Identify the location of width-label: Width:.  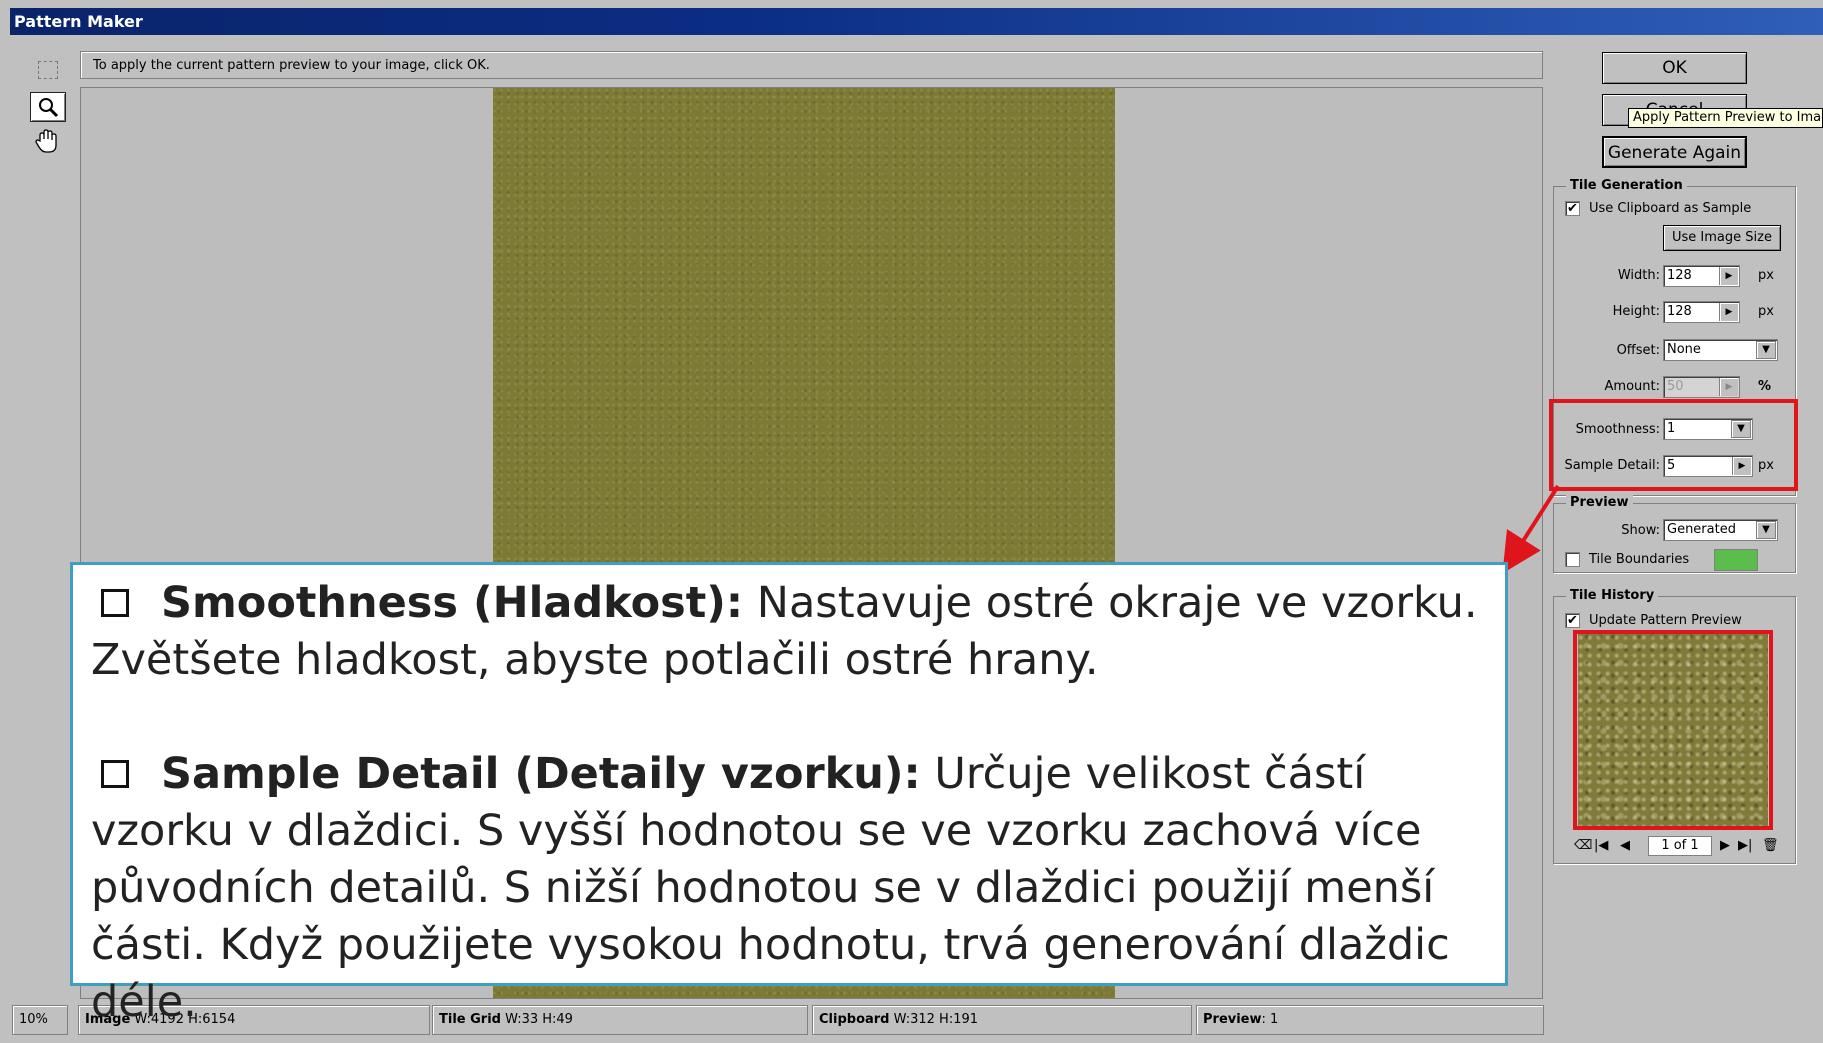
(1638, 275).